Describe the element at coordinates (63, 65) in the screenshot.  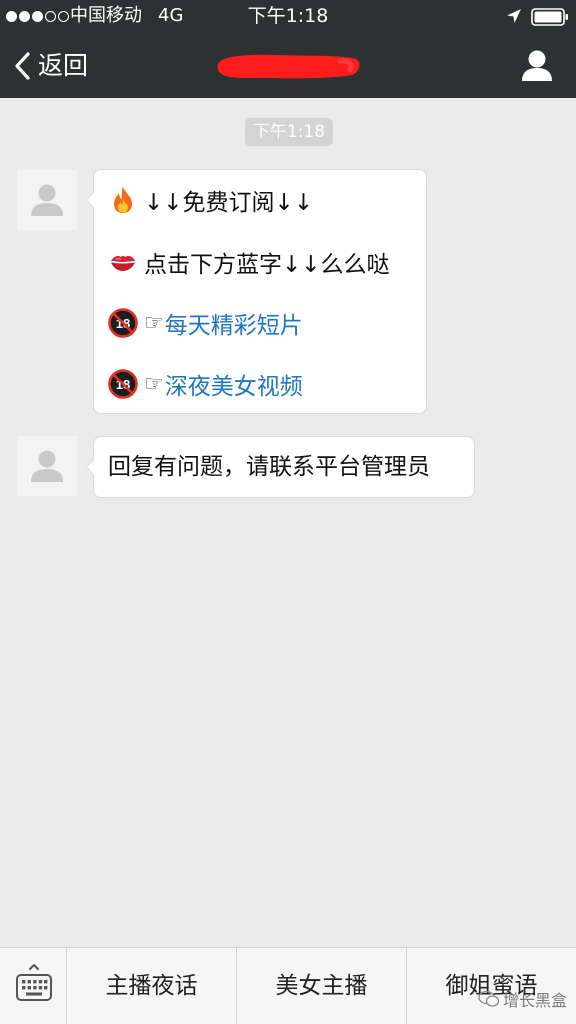
I see `back-label: 返回` at that location.